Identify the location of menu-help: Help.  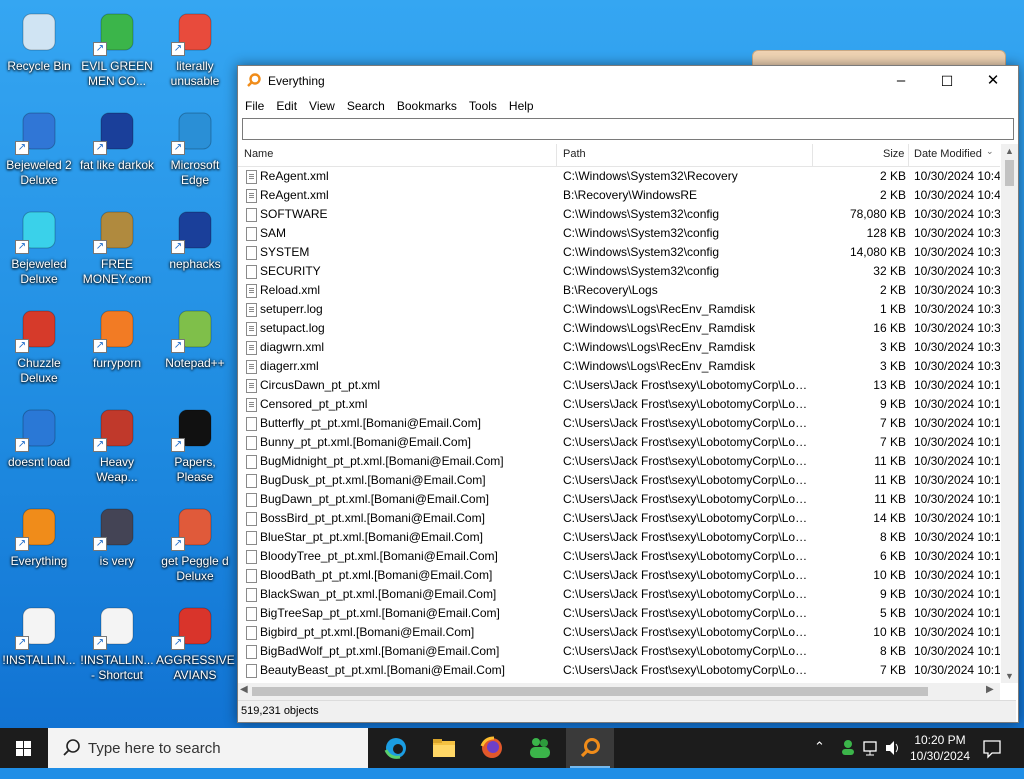
(520, 104).